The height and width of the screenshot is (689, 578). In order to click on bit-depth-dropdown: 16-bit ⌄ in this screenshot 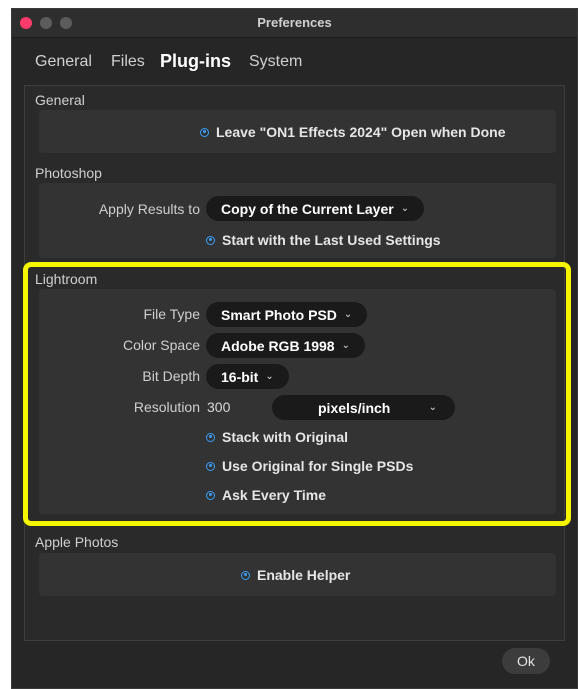, I will do `click(247, 376)`.